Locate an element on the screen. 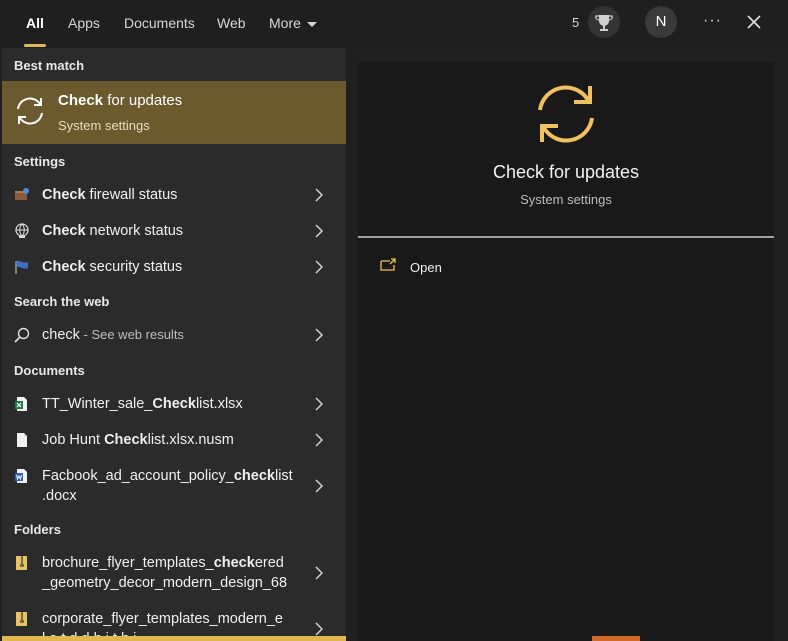 The image size is (788, 641). best-match-title: Check for updates is located at coordinates (120, 100).